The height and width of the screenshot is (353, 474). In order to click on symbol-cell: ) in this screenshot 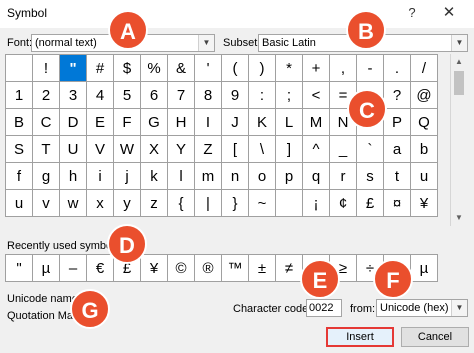, I will do `click(262, 68)`.